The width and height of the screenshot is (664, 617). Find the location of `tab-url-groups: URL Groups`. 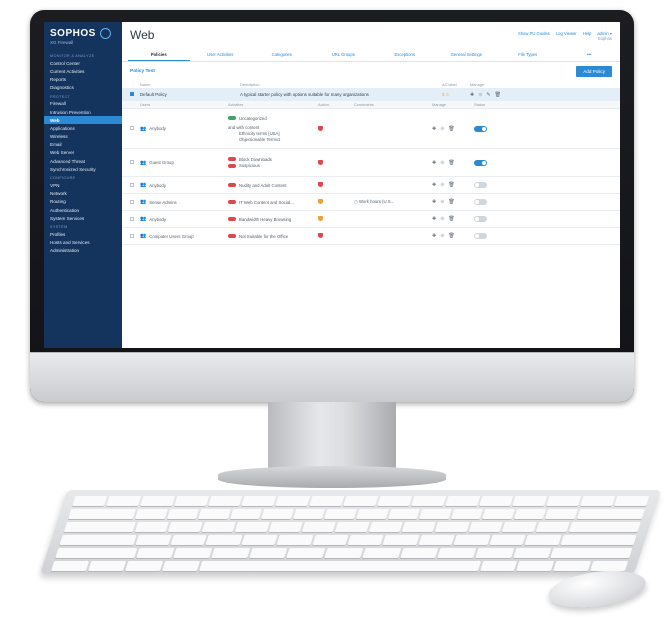

tab-url-groups: URL Groups is located at coordinates (344, 54).